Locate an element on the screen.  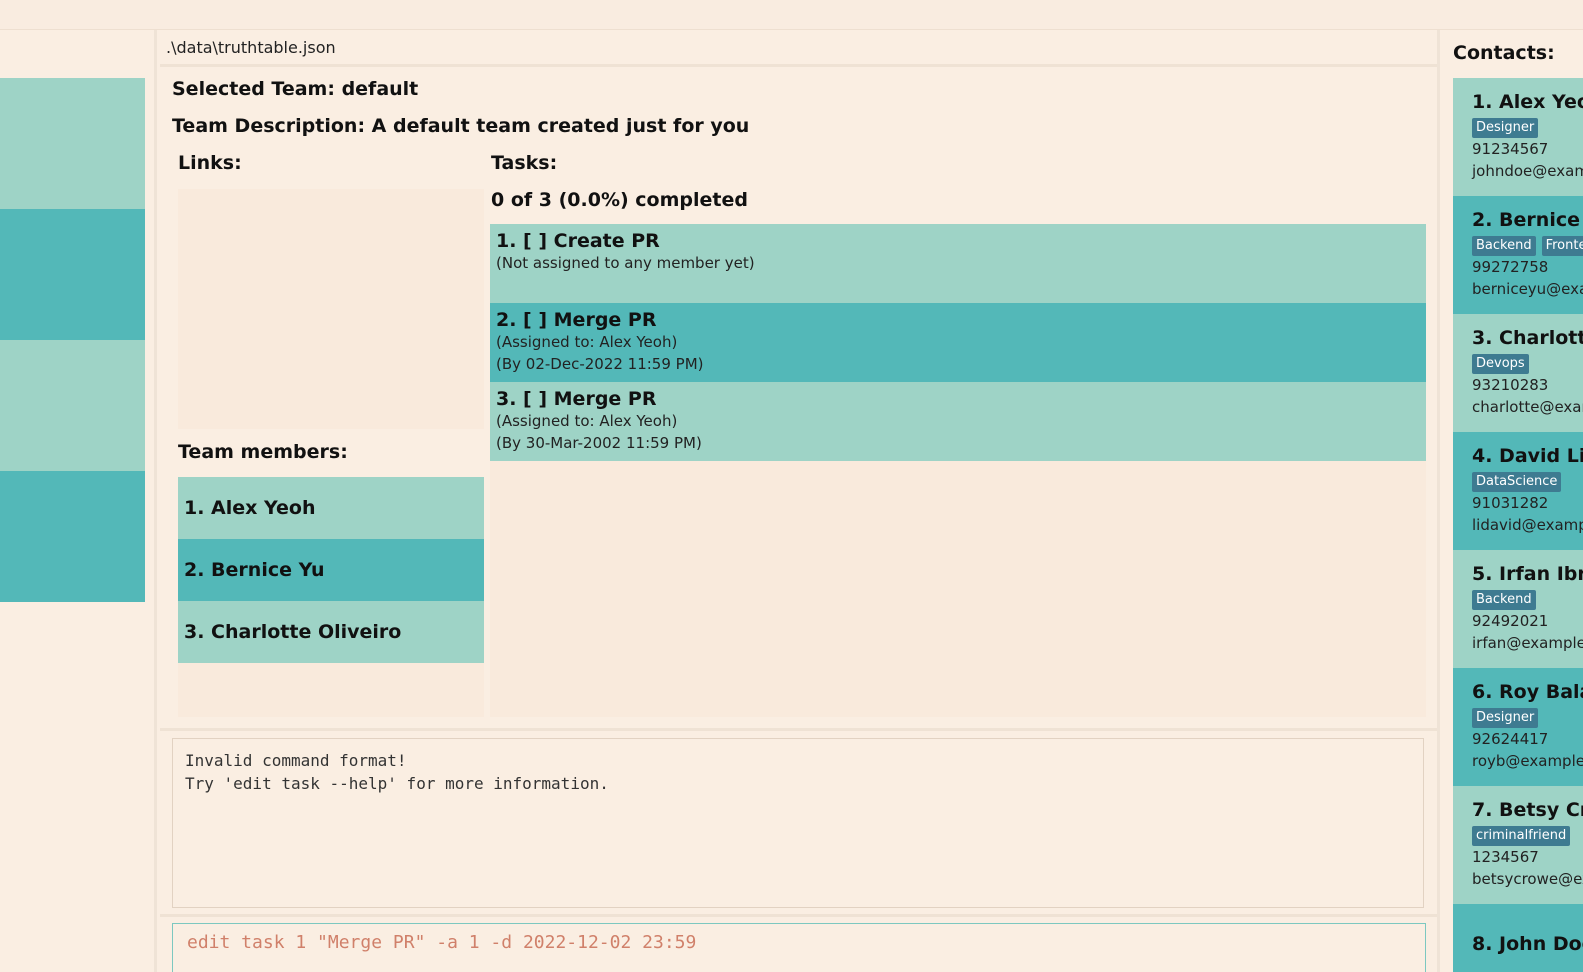
task-title: 2. [ ] Merge PR is located at coordinates (576, 320).